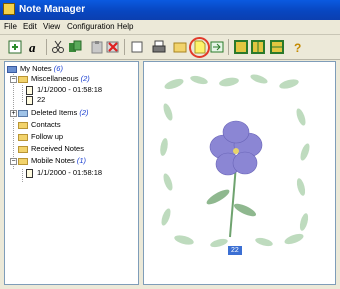 The image size is (340, 289). Describe the element at coordinates (170, 10) in the screenshot. I see `title-bar: Note Manager` at that location.